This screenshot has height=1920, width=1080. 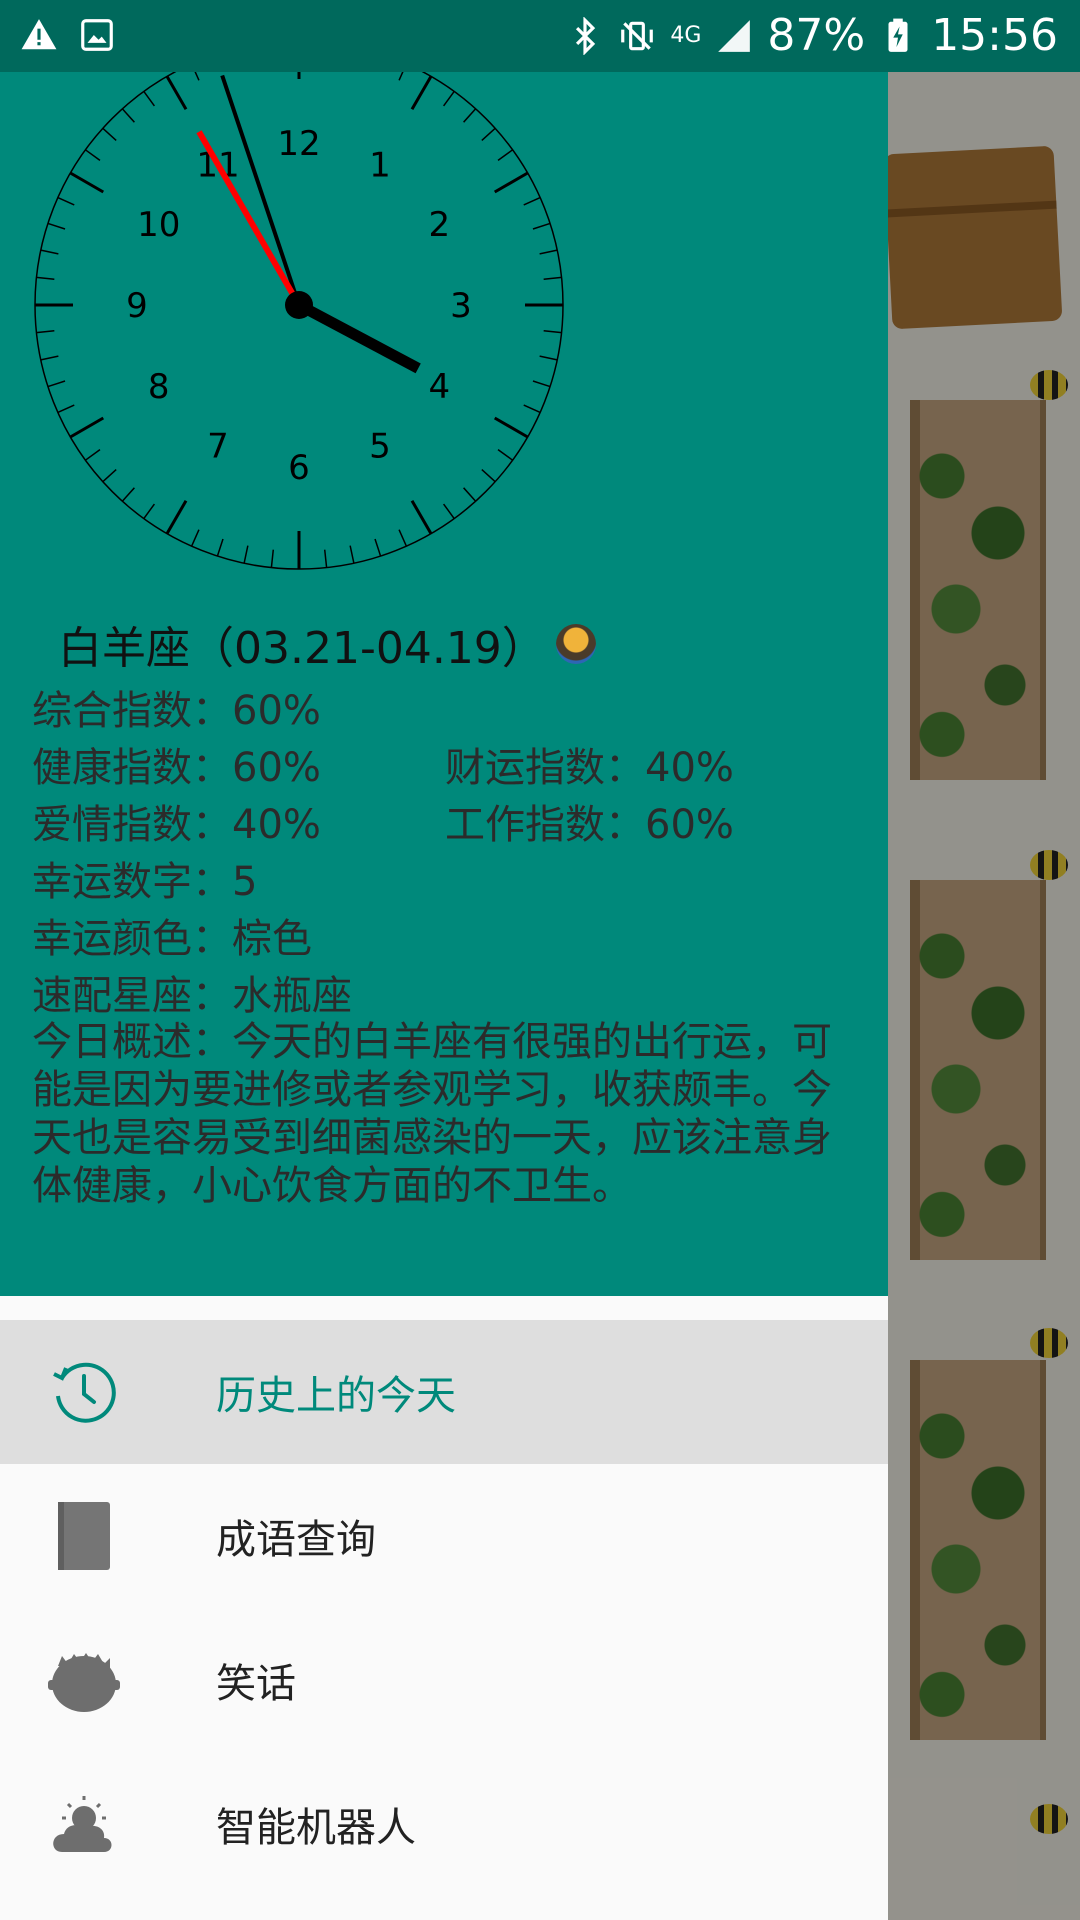 What do you see at coordinates (299, 305) in the screenshot?
I see `clock-center-pin` at bounding box center [299, 305].